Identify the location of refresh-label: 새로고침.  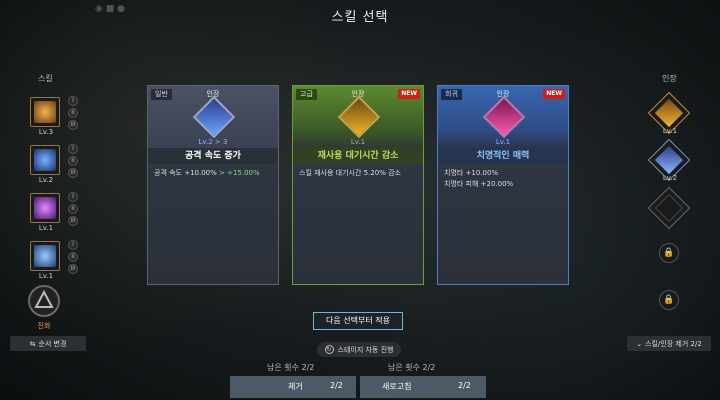
(397, 386).